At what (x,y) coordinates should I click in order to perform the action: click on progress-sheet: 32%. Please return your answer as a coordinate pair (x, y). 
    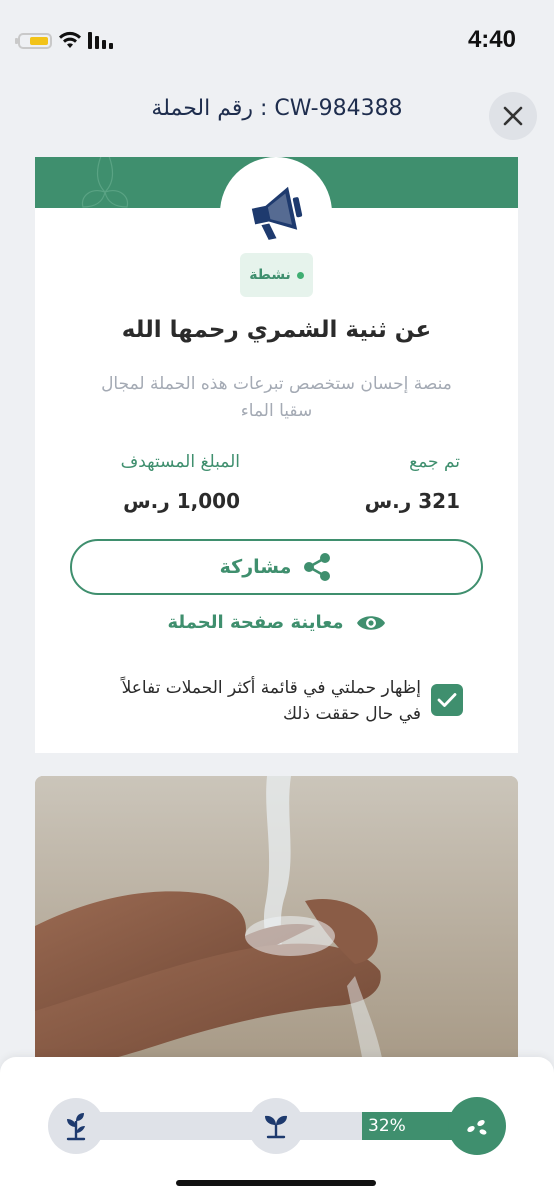
    Looking at the image, I should click on (277, 1128).